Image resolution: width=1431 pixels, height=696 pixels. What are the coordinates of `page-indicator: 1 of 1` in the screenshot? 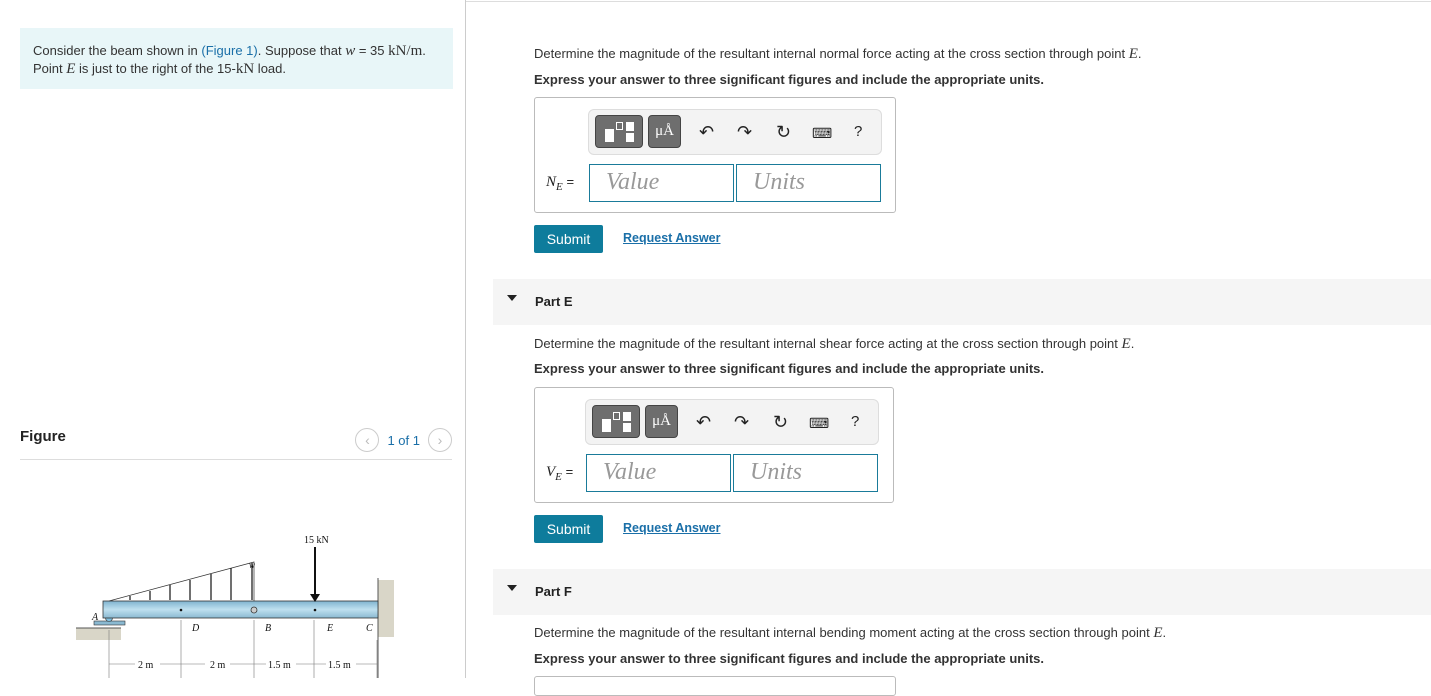 It's located at (403, 440).